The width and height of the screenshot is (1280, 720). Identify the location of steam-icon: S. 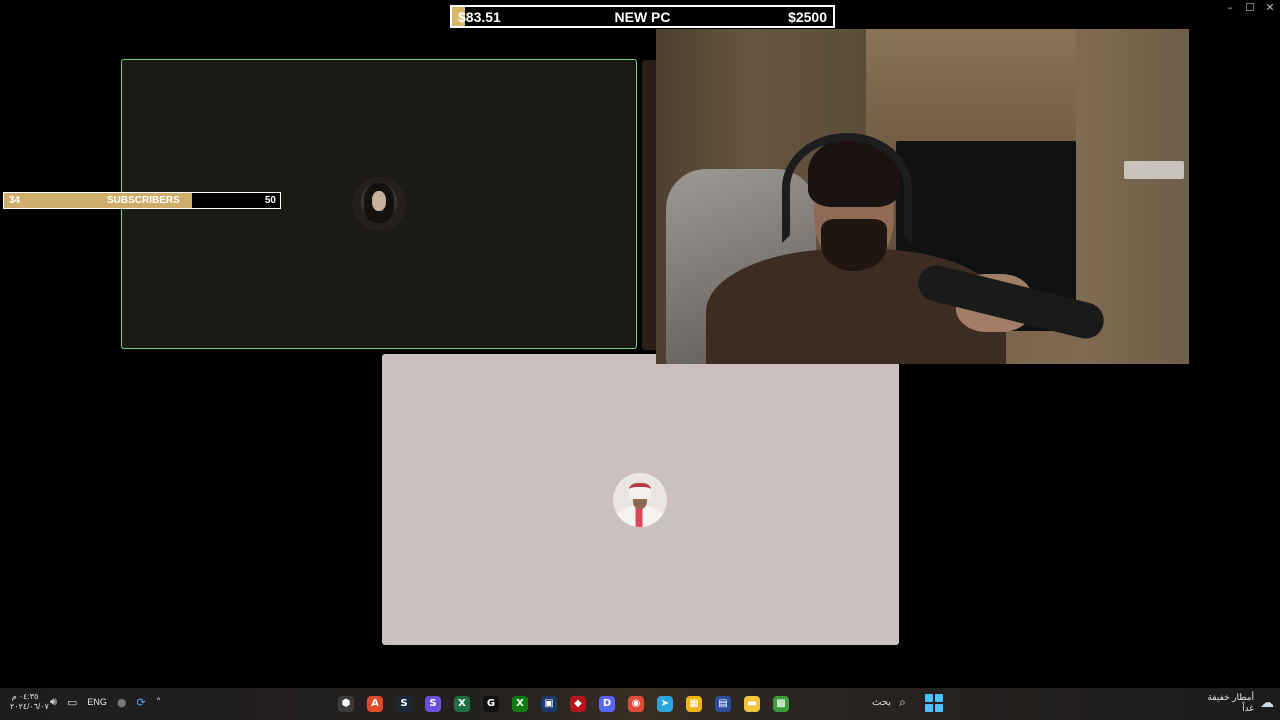
(404, 704).